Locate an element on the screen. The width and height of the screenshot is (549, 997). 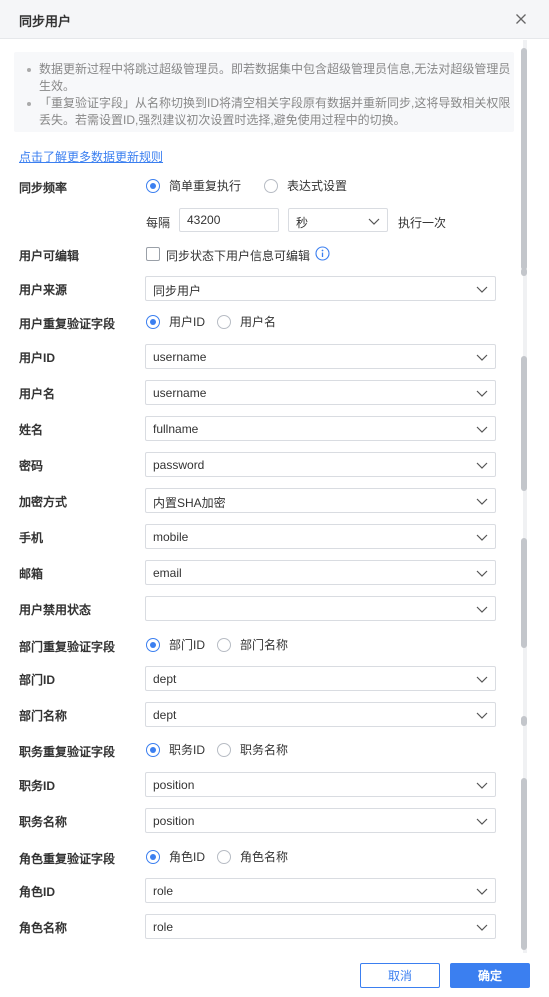
radio-label: 部门名称 is located at coordinates (264, 645).